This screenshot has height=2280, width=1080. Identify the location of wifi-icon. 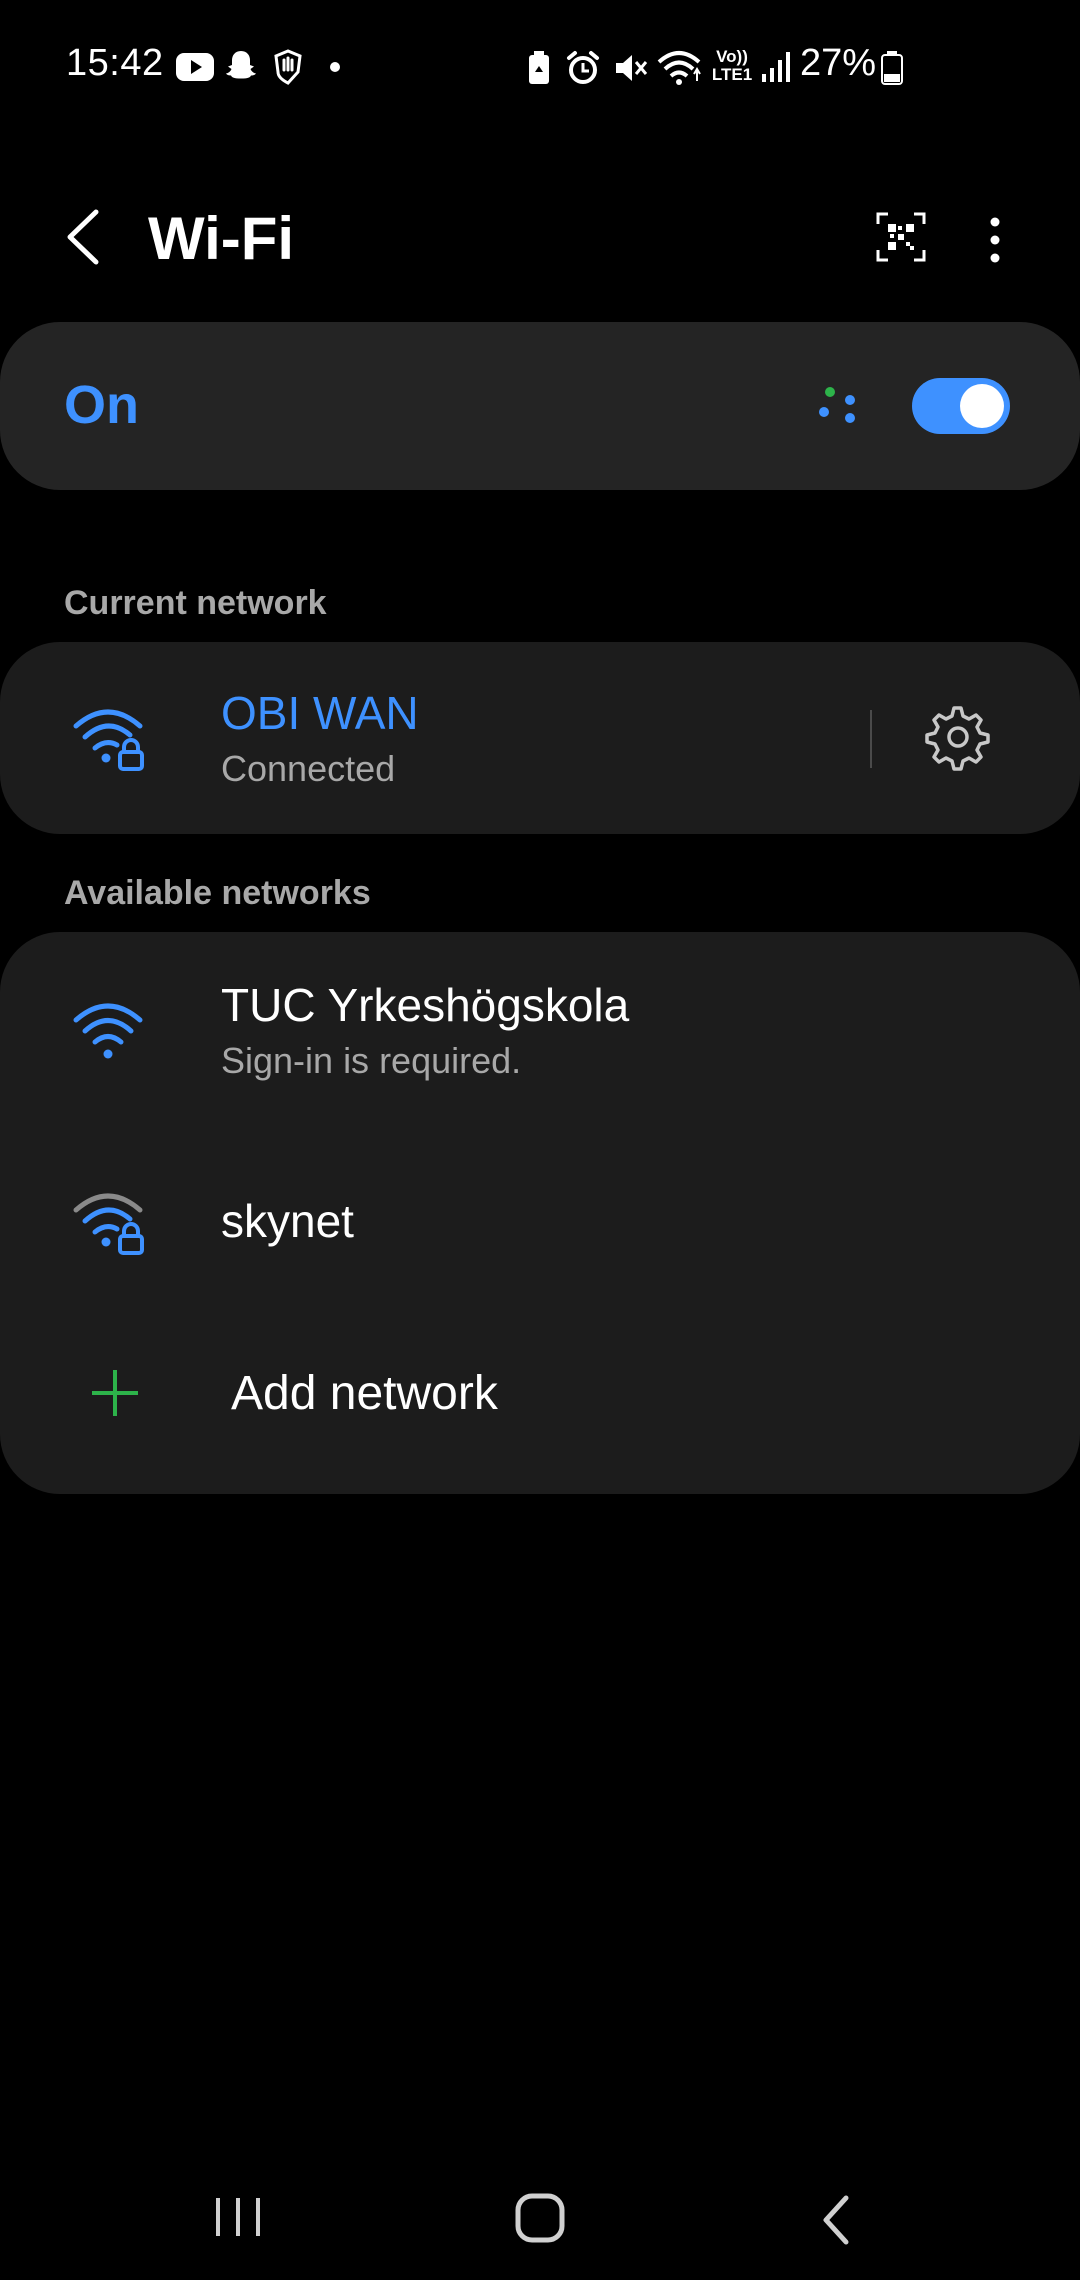
(679, 68).